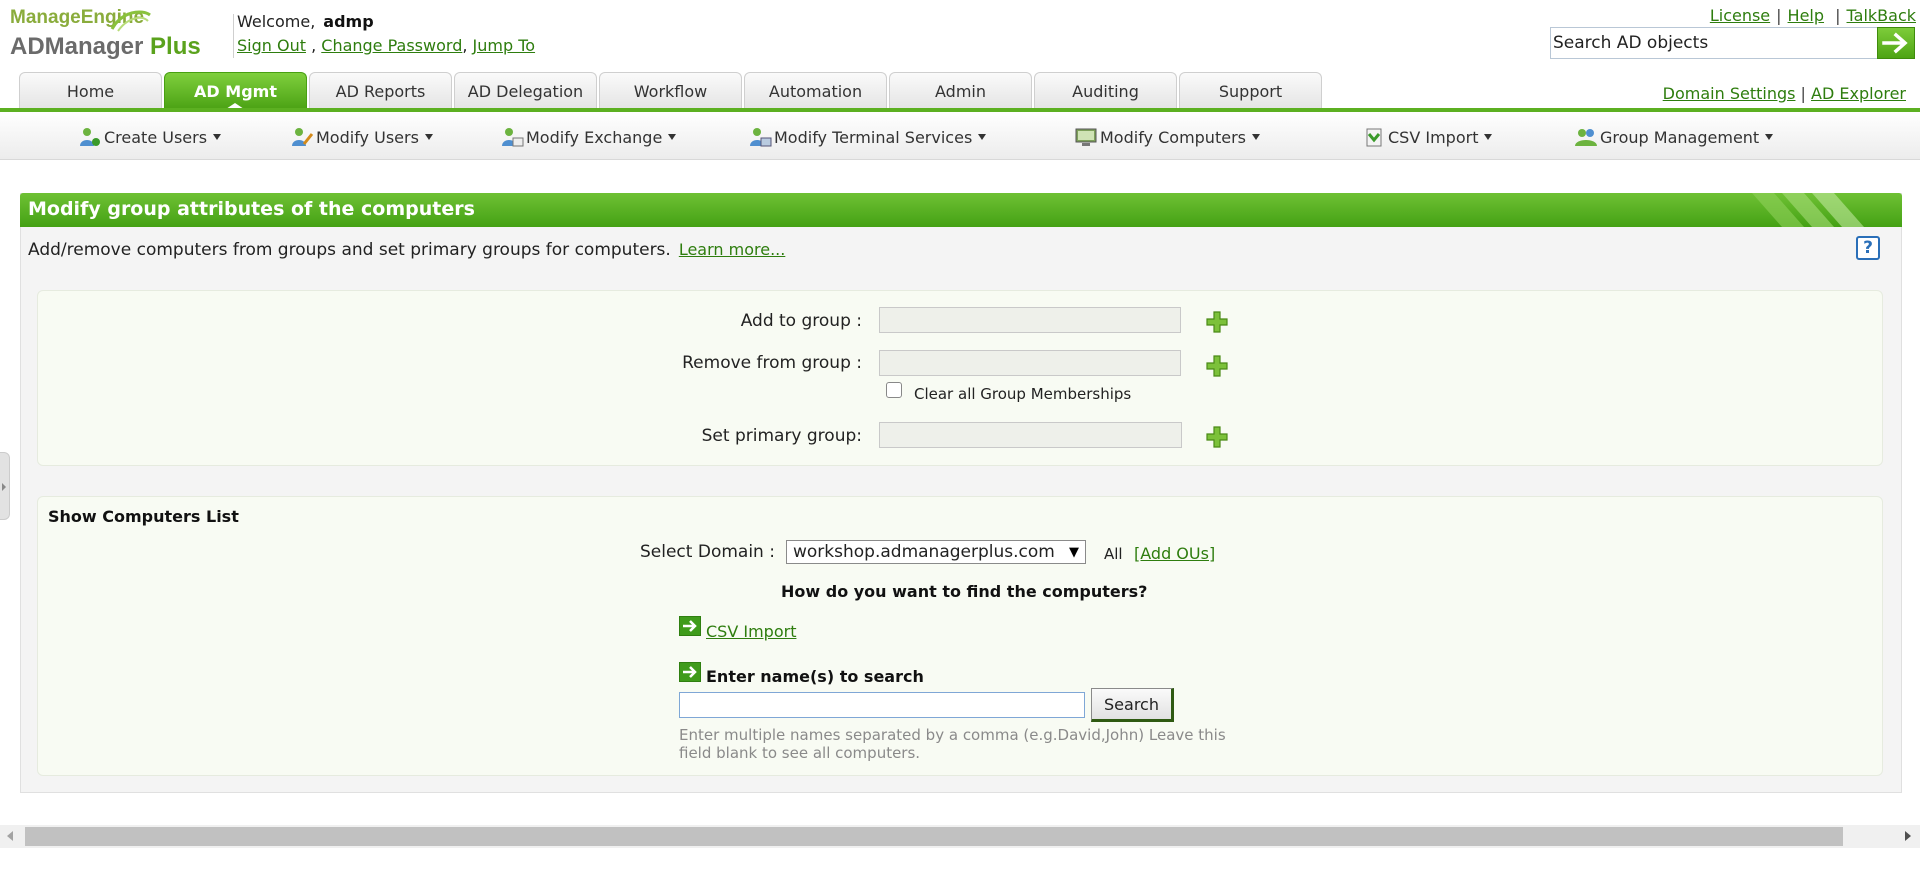 This screenshot has height=873, width=1920. I want to click on modify-users-icon, so click(303, 137).